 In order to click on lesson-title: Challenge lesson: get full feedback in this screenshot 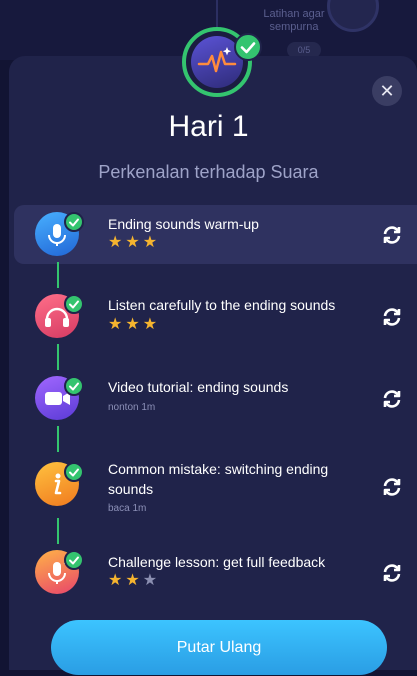, I will do `click(217, 562)`.